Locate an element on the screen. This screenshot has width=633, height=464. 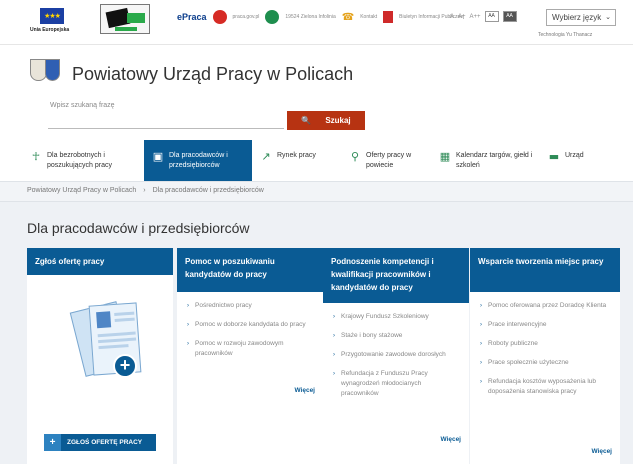
search-button: 🔍 Szukaj is located at coordinates (326, 120).